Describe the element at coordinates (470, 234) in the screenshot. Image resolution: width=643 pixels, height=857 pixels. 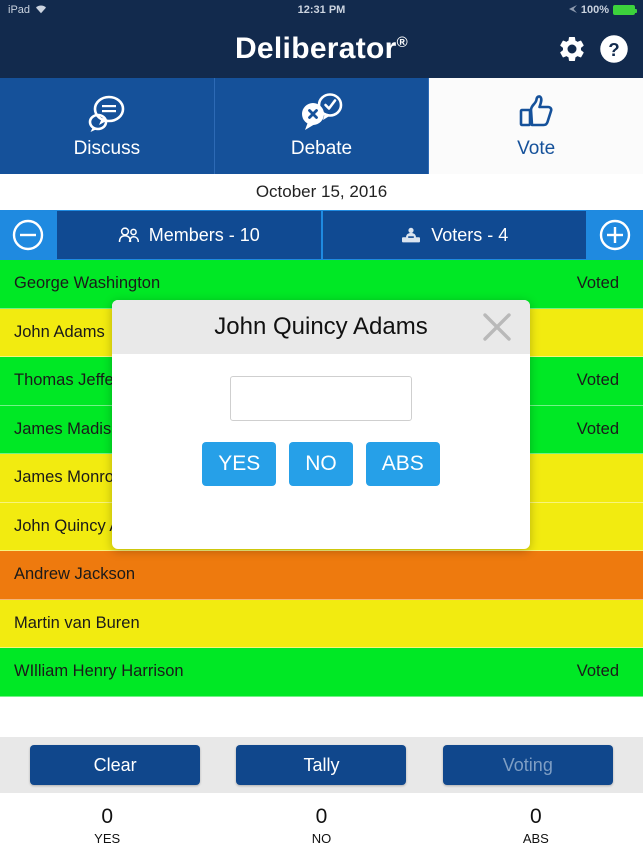
I see `segment-voters-label: Voters - 4` at that location.